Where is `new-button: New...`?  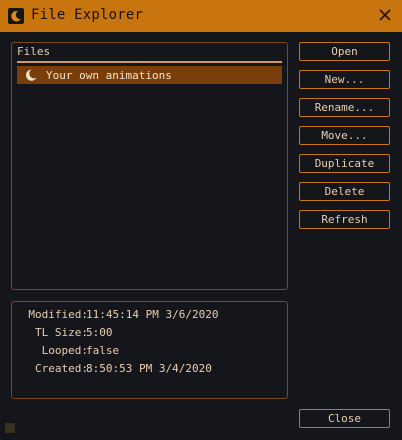 new-button: New... is located at coordinates (344, 79).